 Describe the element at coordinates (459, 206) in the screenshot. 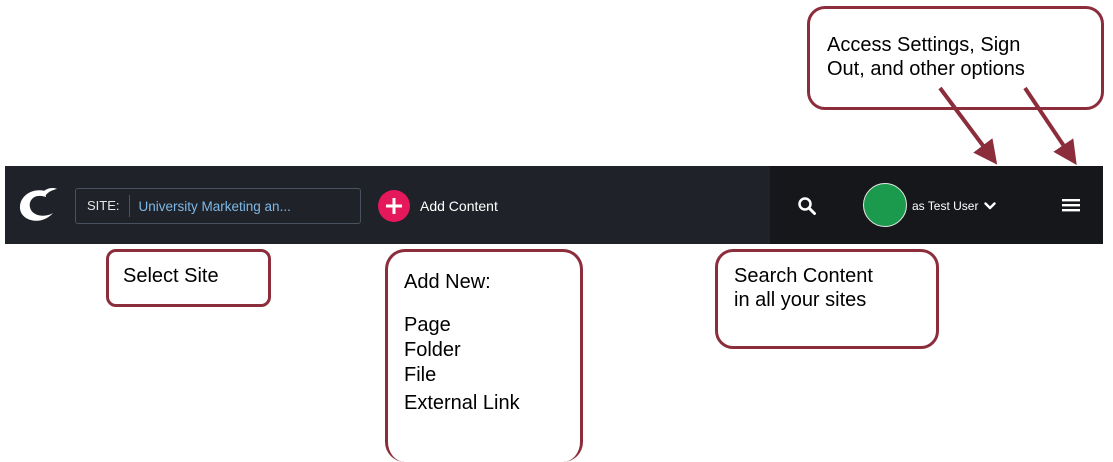

I see `add-content-label: Add Content` at that location.